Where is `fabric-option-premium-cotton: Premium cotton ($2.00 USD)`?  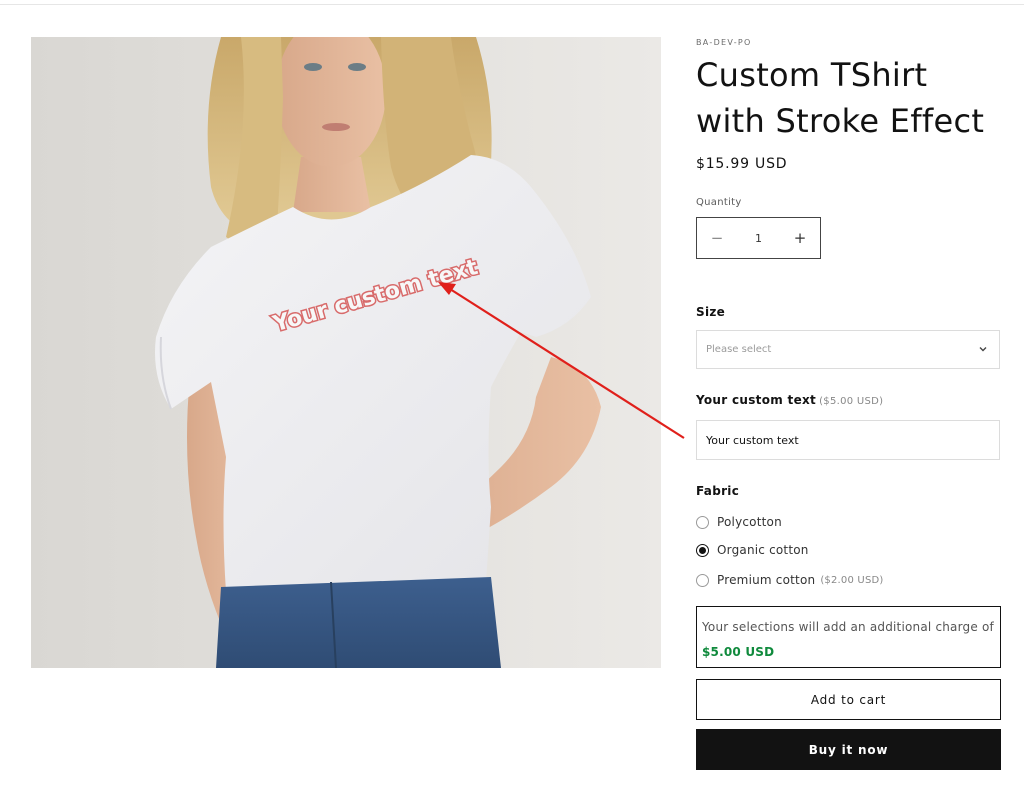
fabric-option-premium-cotton: Premium cotton ($2.00 USD) is located at coordinates (790, 580).